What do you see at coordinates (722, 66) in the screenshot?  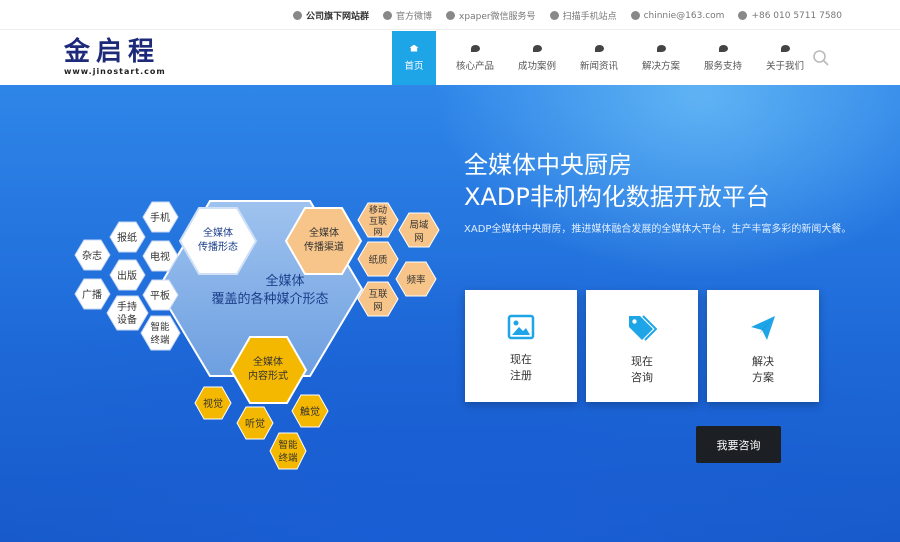 I see `nav-support-label: 服务支持` at bounding box center [722, 66].